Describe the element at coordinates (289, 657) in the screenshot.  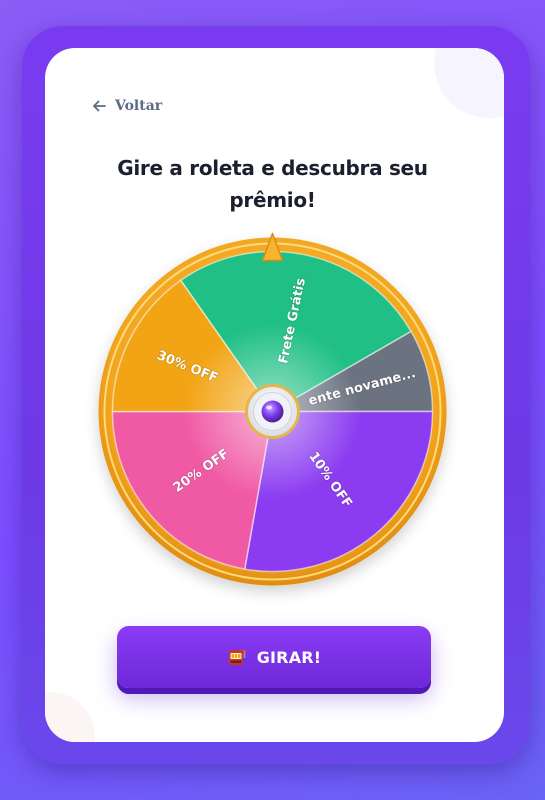
I see `spin-label: GIRAR!` at that location.